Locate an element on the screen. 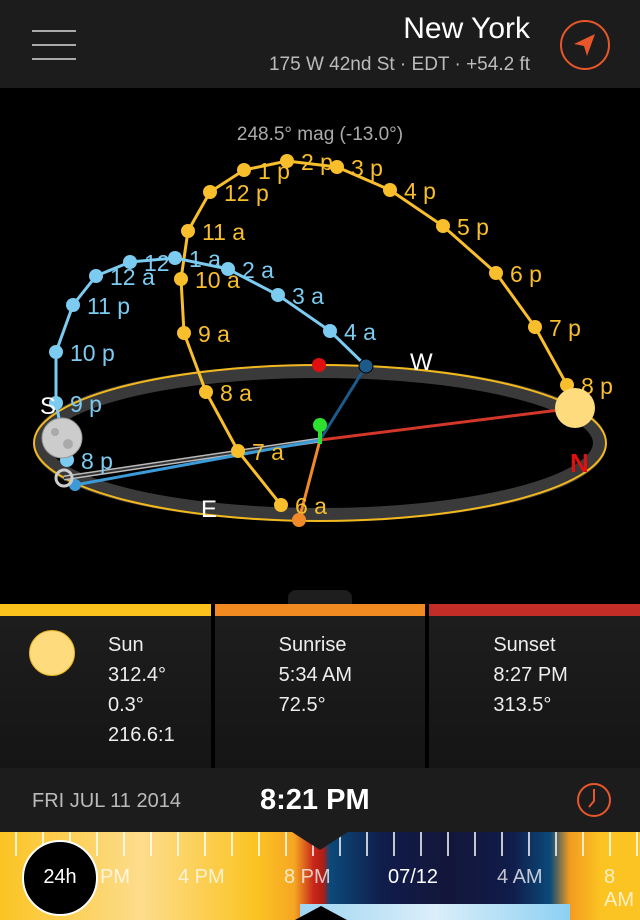 The width and height of the screenshot is (640, 920). date-label: FRI JUL 11 2014 is located at coordinates (106, 801).